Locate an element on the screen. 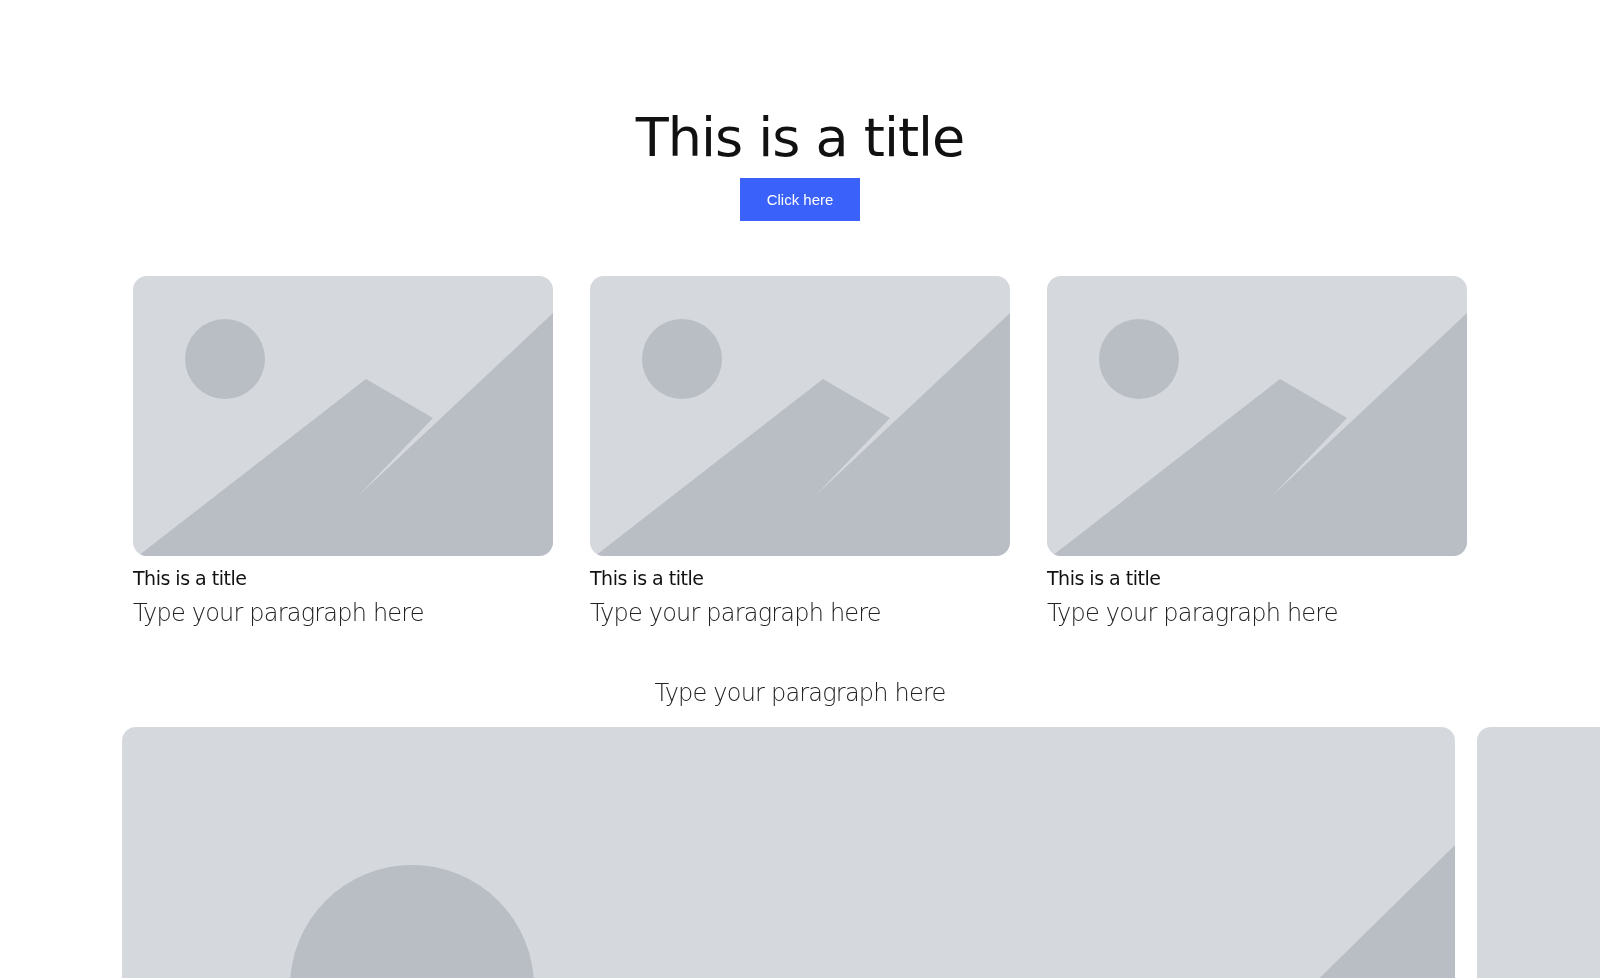 This screenshot has height=978, width=1600. gallery-caption: Type your paragraph here is located at coordinates (800, 693).